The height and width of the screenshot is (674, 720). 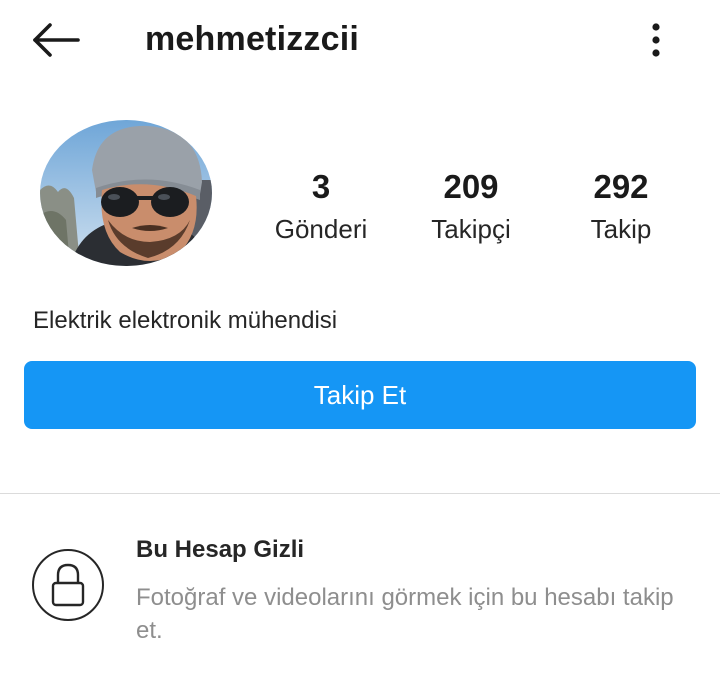 I want to click on lock-icon, so click(x=68, y=585).